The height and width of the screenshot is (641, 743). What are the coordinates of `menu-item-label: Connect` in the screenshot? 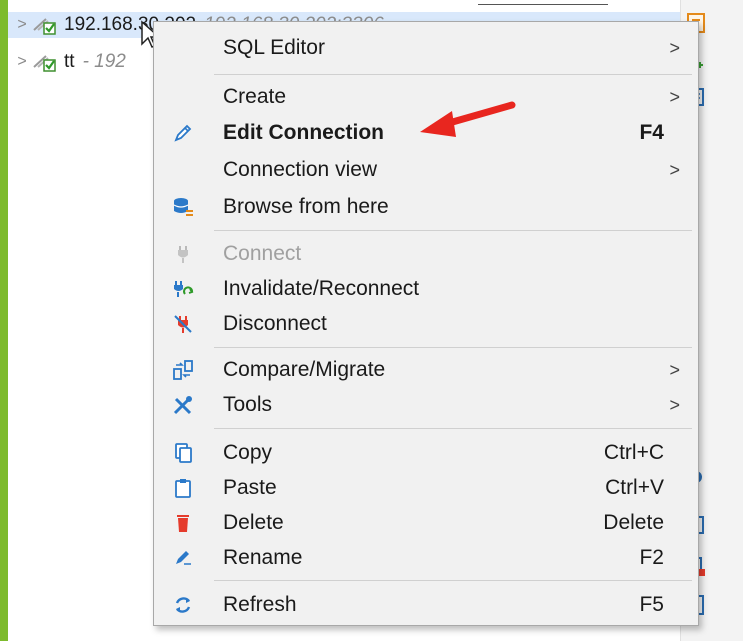 It's located at (262, 253).